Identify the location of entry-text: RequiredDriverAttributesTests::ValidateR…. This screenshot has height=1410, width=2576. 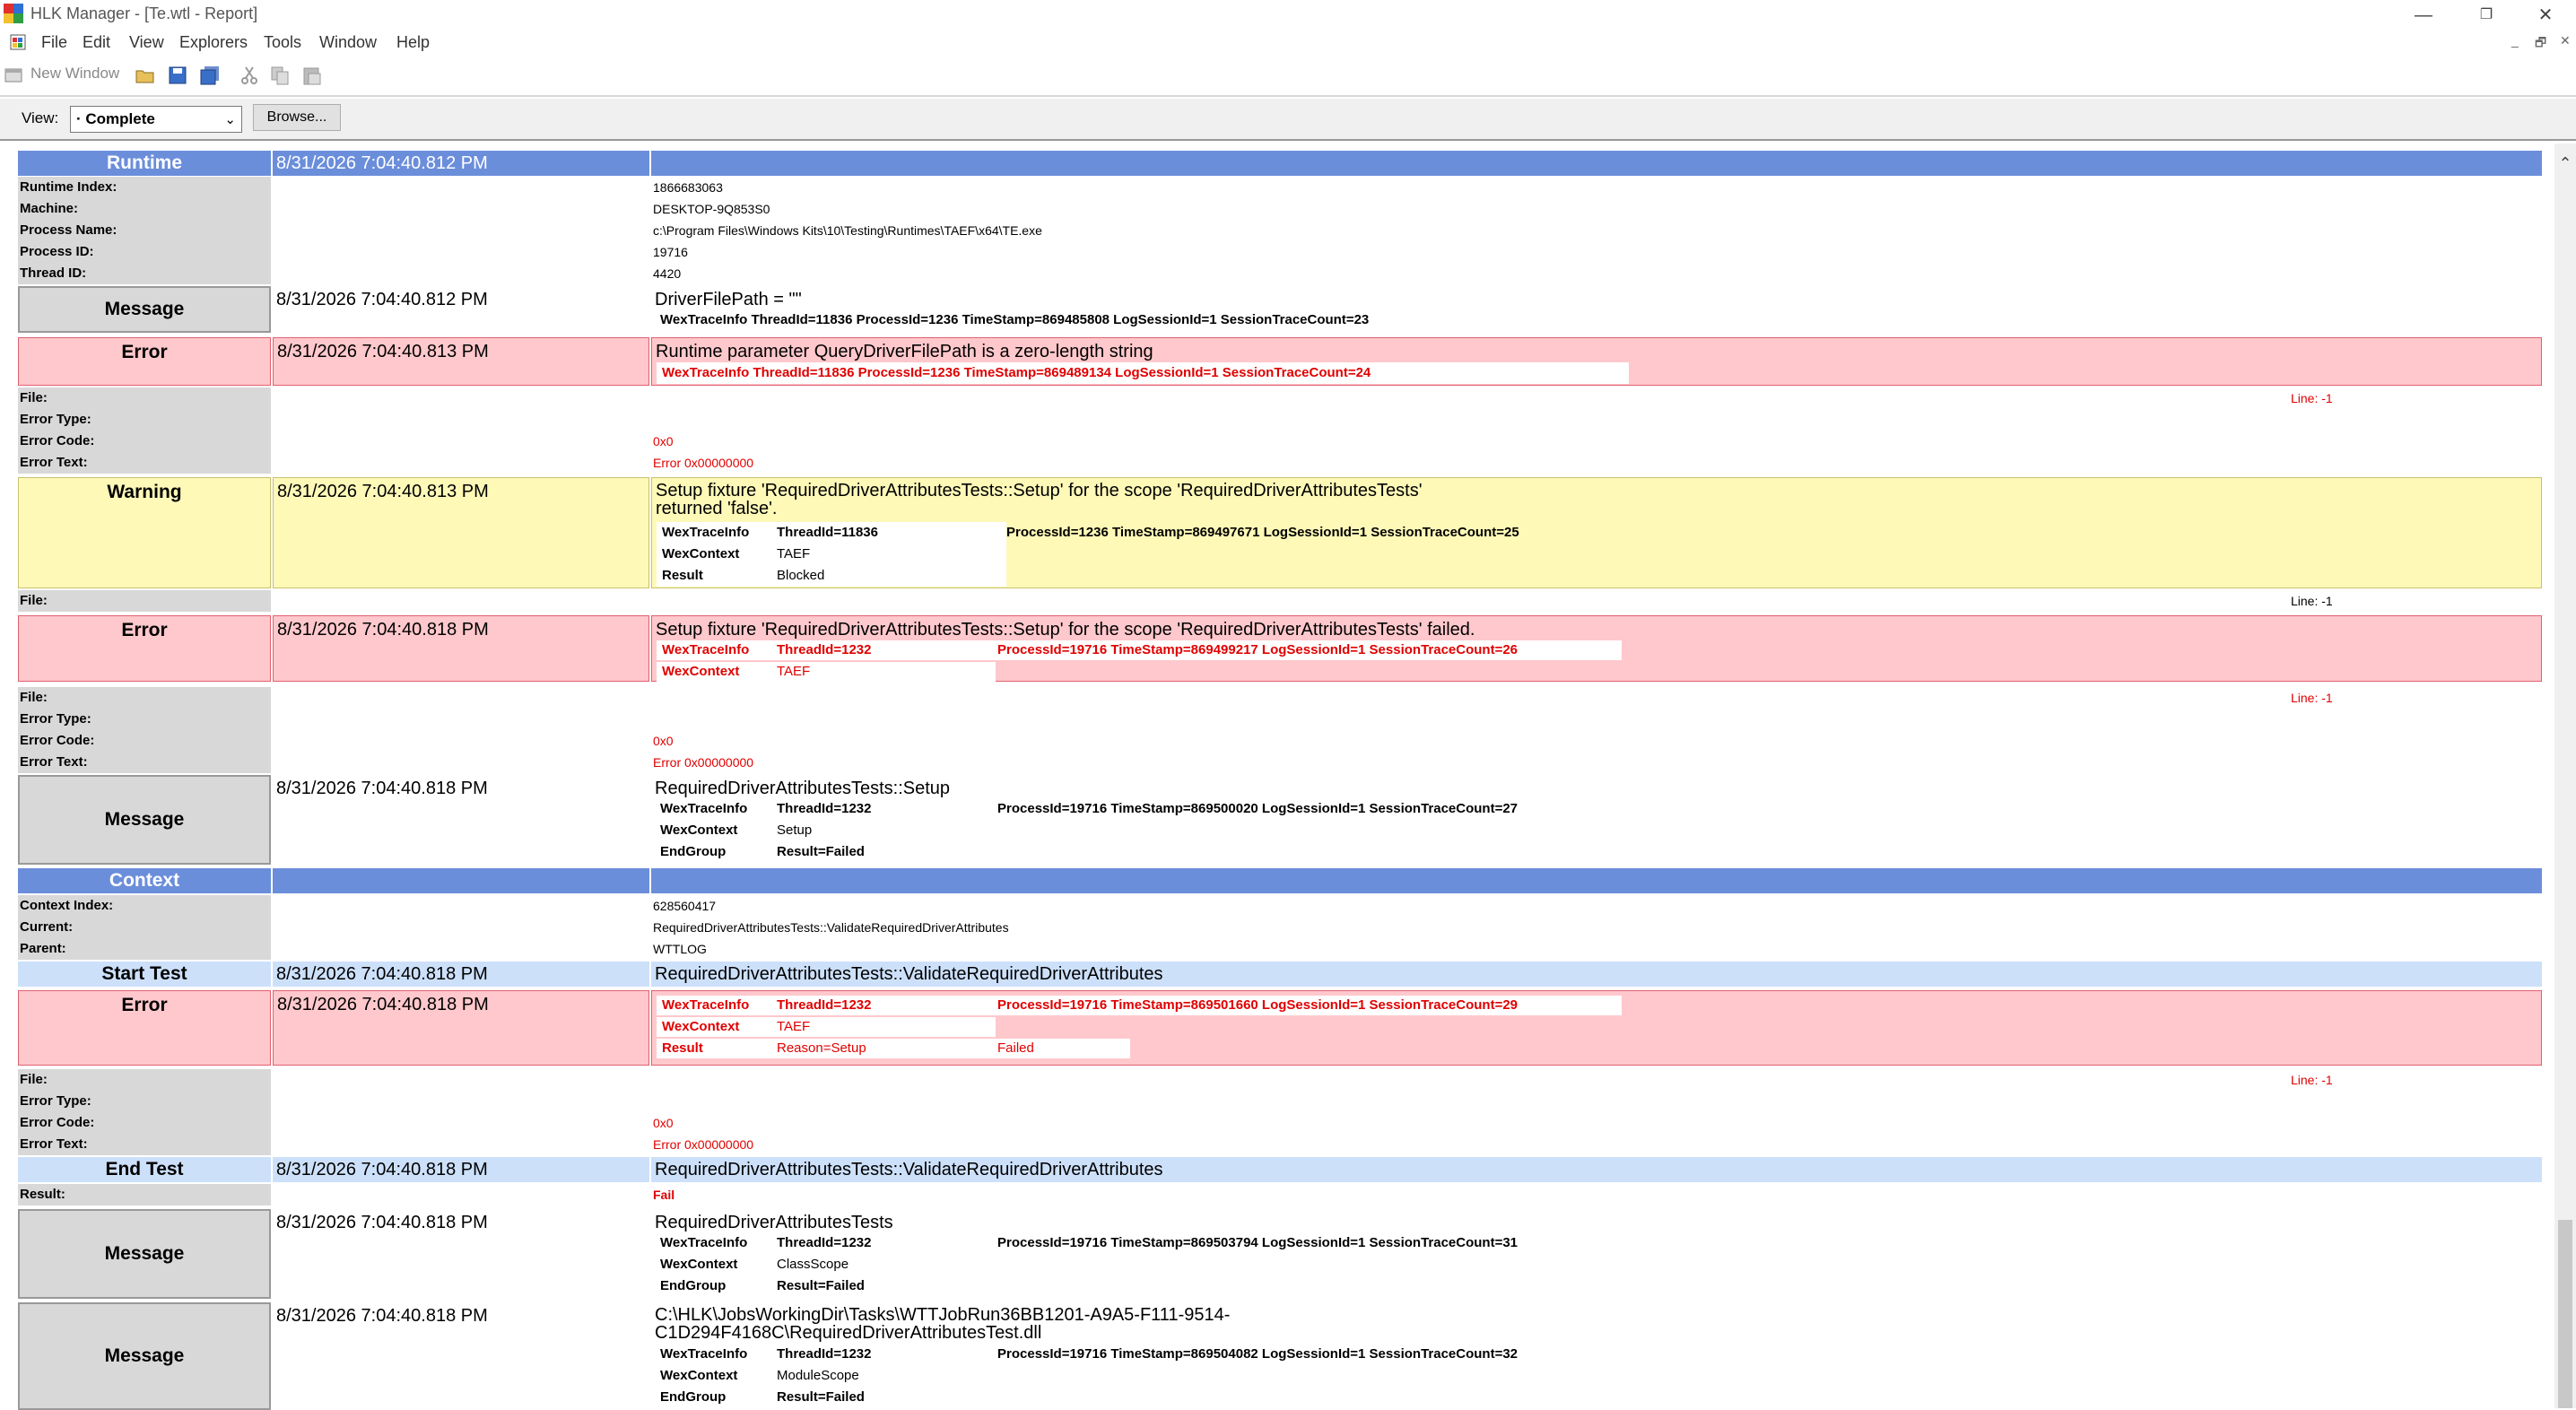
(1596, 974).